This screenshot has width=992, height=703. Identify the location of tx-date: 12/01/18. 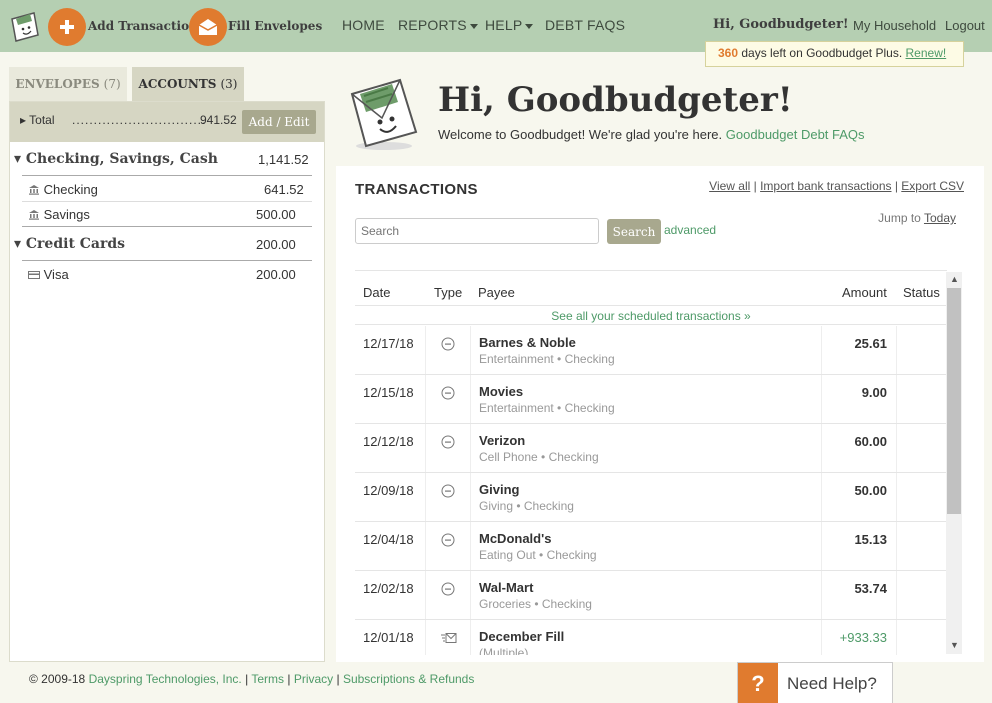
(388, 637).